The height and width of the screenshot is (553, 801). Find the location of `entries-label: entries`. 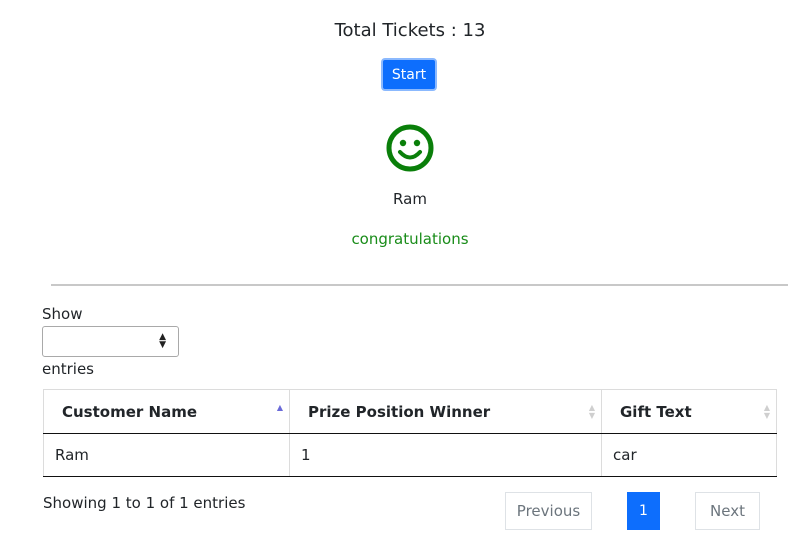

entries-label: entries is located at coordinates (68, 369).